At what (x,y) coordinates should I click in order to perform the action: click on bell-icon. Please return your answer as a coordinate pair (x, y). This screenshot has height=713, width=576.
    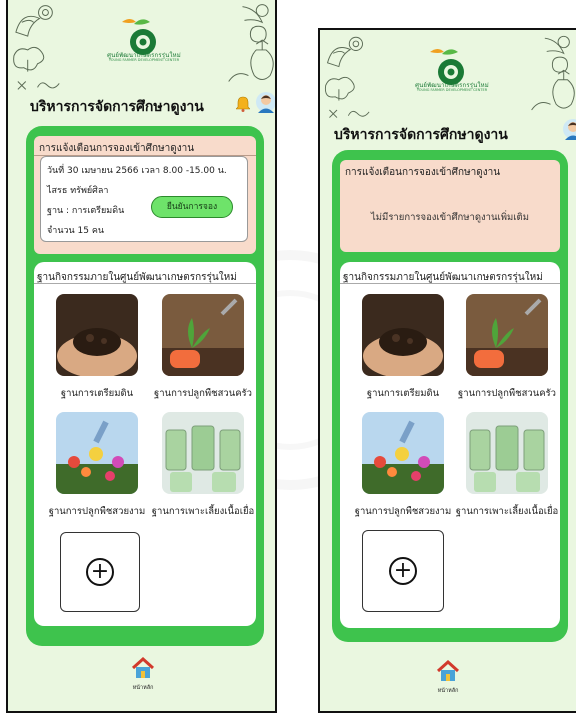
    Looking at the image, I should click on (243, 106).